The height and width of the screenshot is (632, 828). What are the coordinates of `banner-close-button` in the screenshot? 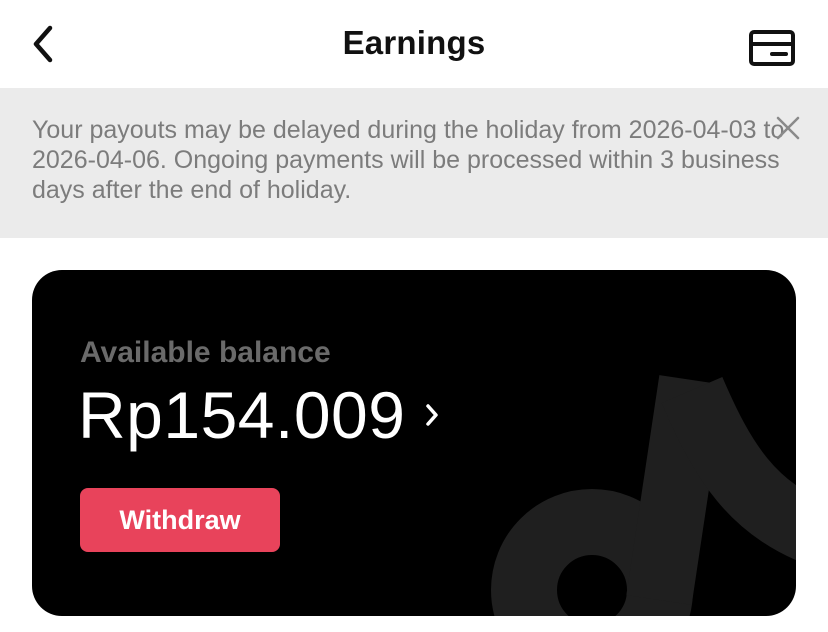 It's located at (788, 128).